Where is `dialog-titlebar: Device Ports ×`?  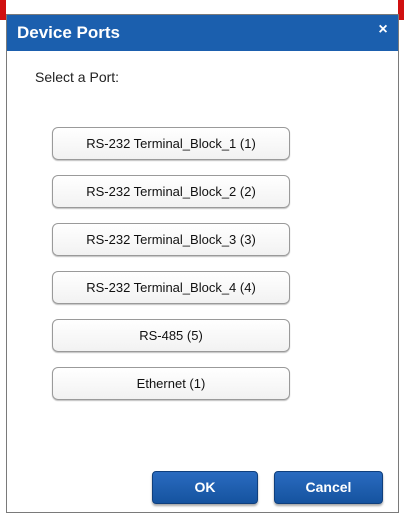
dialog-titlebar: Device Ports × is located at coordinates (202, 33).